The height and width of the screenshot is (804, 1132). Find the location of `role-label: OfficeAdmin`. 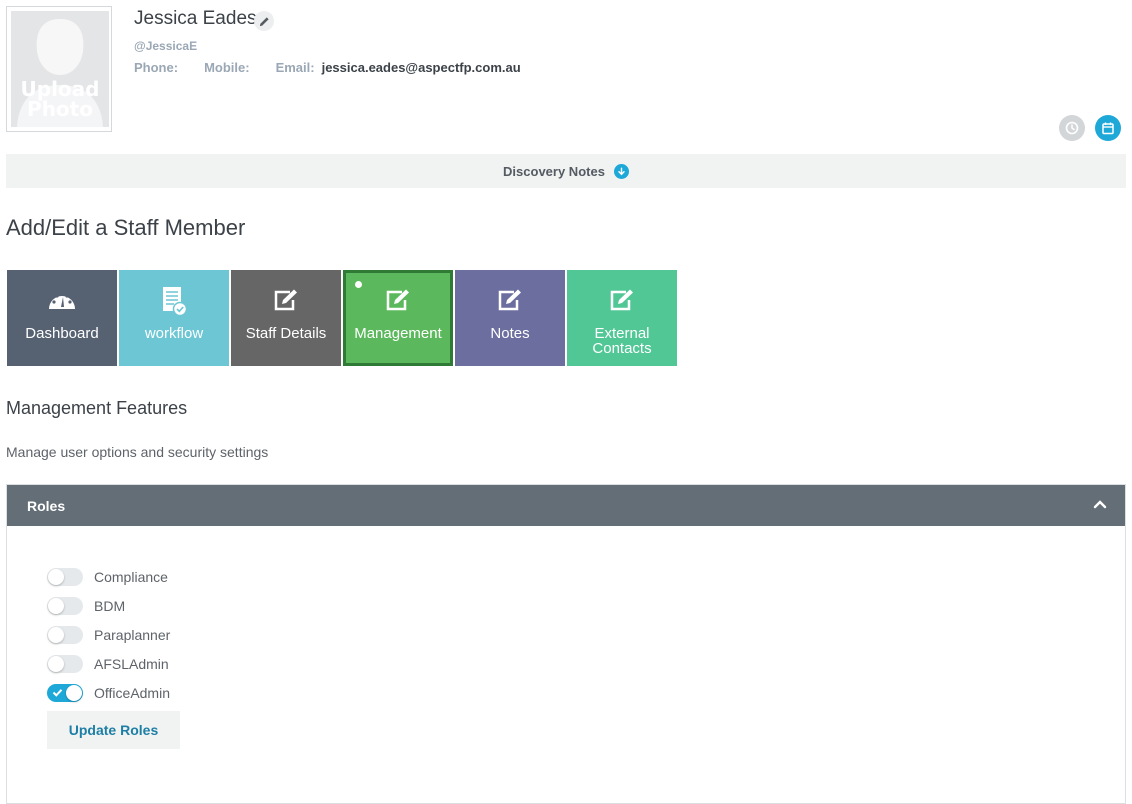

role-label: OfficeAdmin is located at coordinates (132, 693).